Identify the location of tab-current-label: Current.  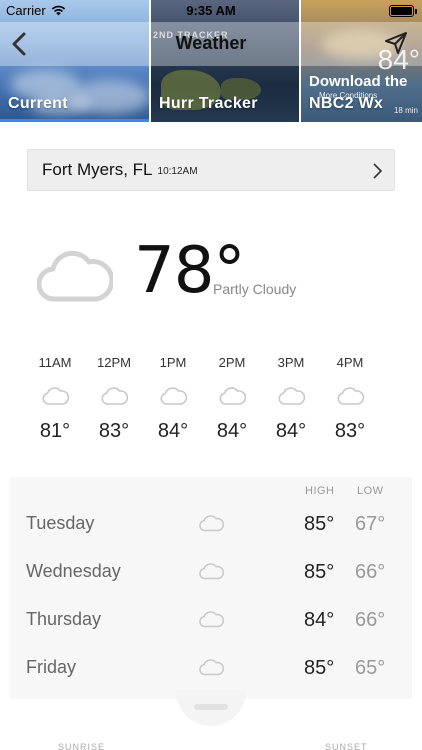
(38, 103).